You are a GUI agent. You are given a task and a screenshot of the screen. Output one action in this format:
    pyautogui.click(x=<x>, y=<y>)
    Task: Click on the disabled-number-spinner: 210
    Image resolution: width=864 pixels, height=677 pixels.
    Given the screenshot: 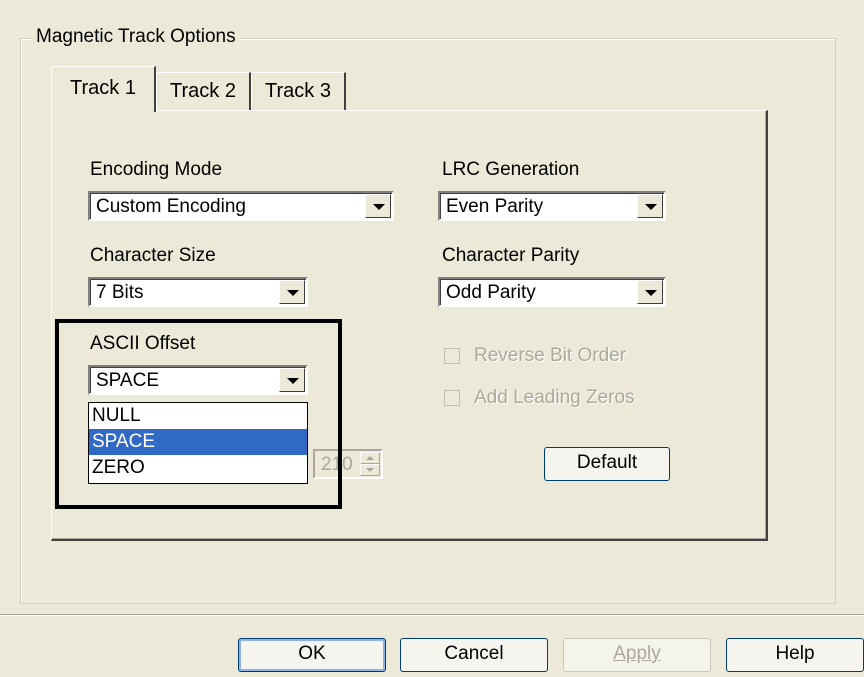 What is the action you would take?
    pyautogui.click(x=348, y=464)
    